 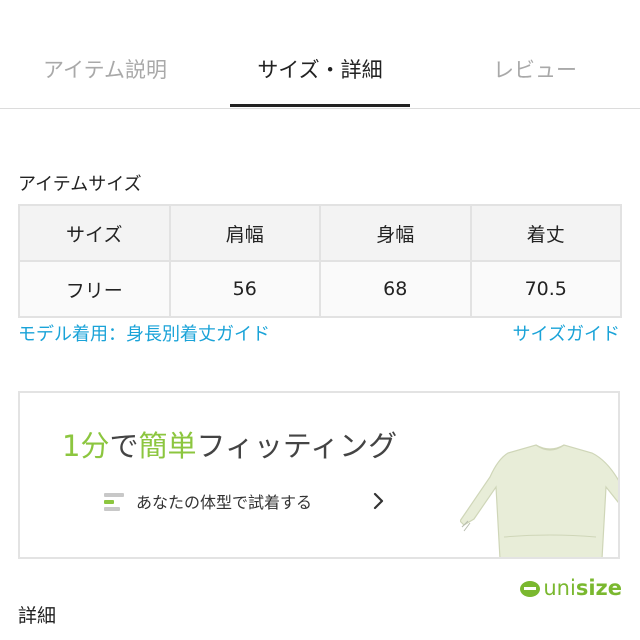 What do you see at coordinates (539, 500) in the screenshot?
I see `sweater-illustration` at bounding box center [539, 500].